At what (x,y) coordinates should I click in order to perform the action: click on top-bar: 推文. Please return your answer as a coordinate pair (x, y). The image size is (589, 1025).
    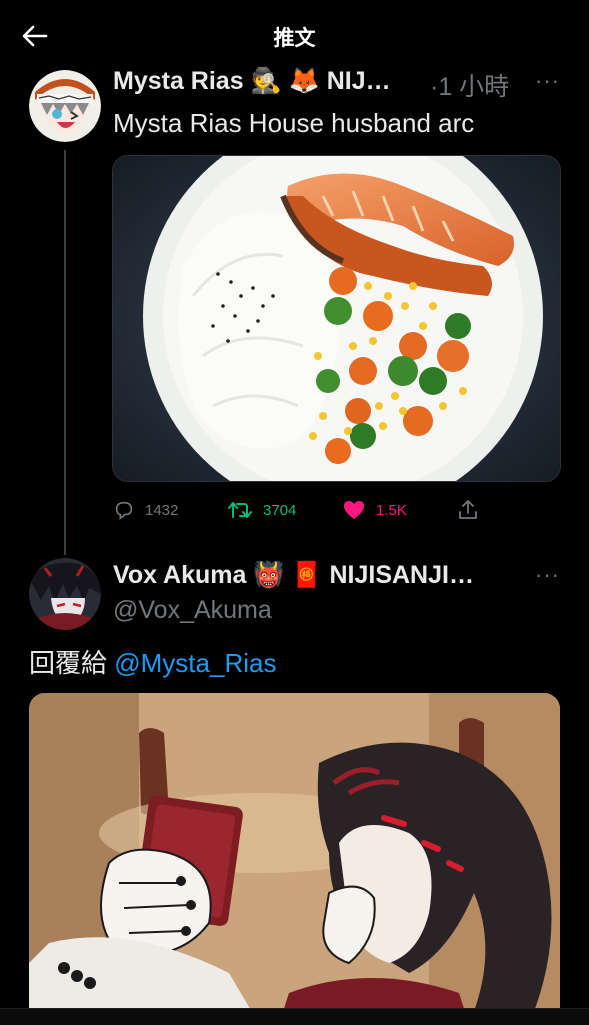
    Looking at the image, I should click on (294, 34).